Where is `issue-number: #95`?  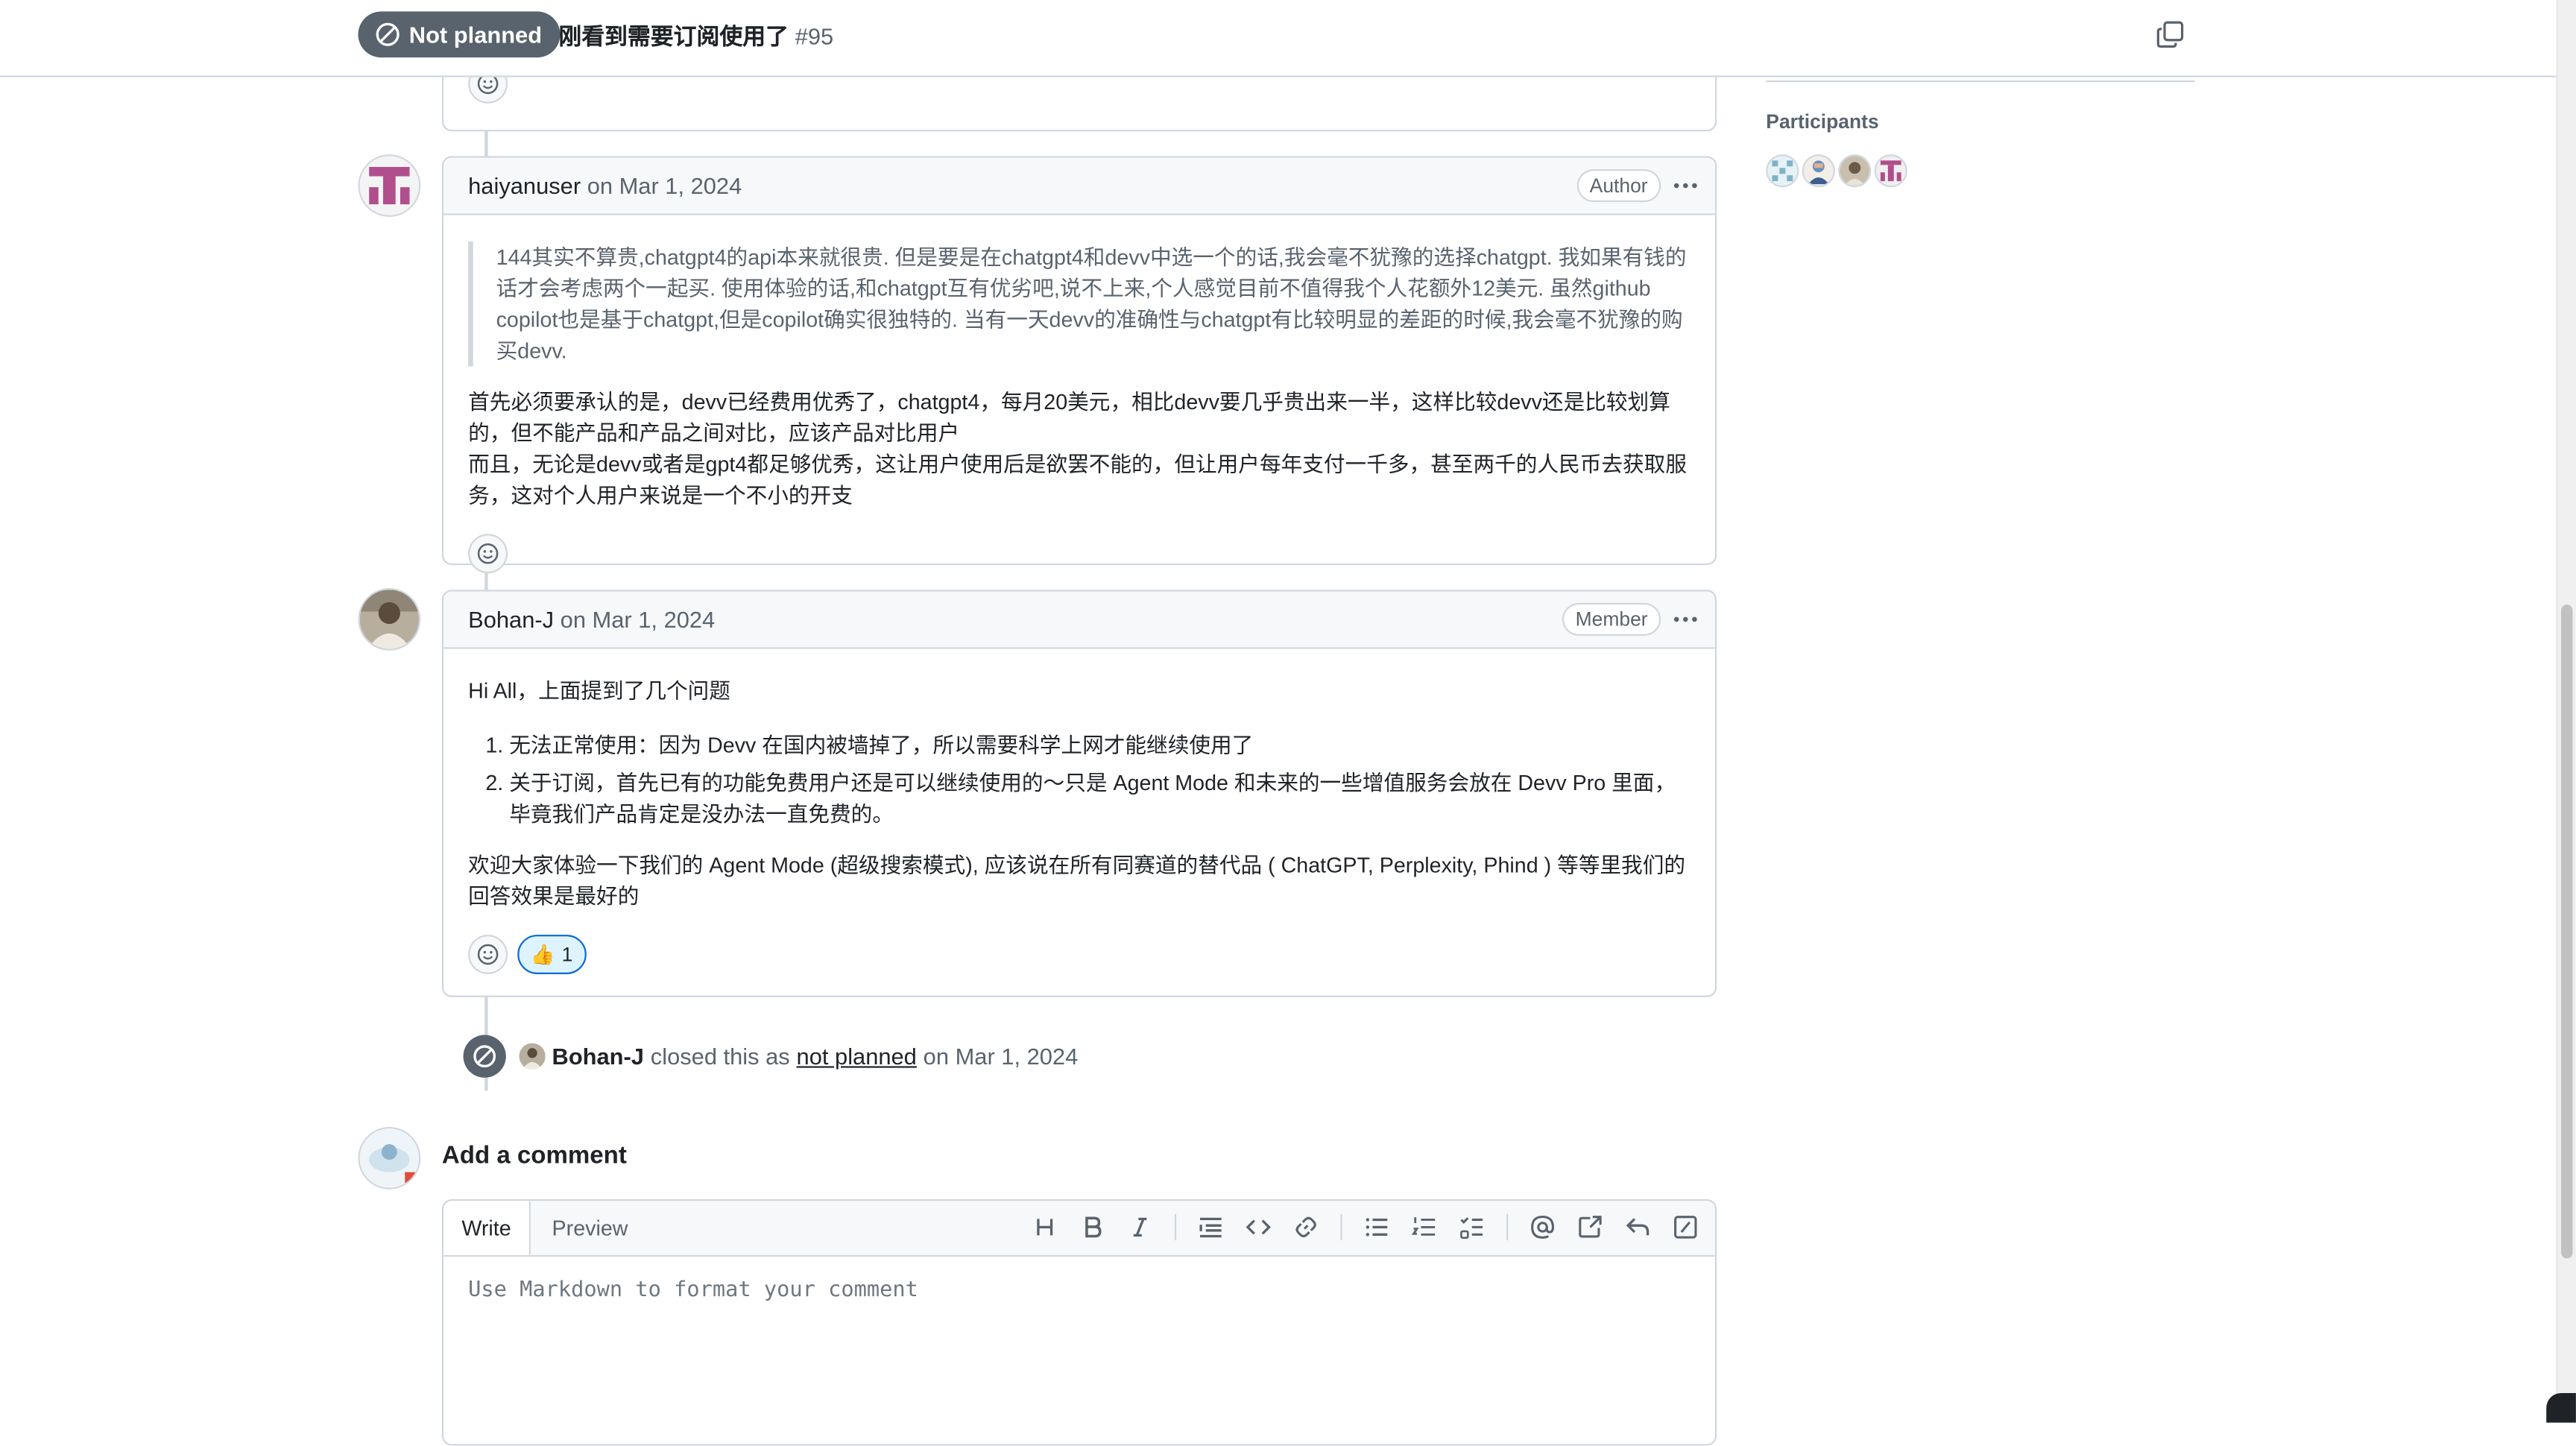
issue-number: #95 is located at coordinates (814, 36).